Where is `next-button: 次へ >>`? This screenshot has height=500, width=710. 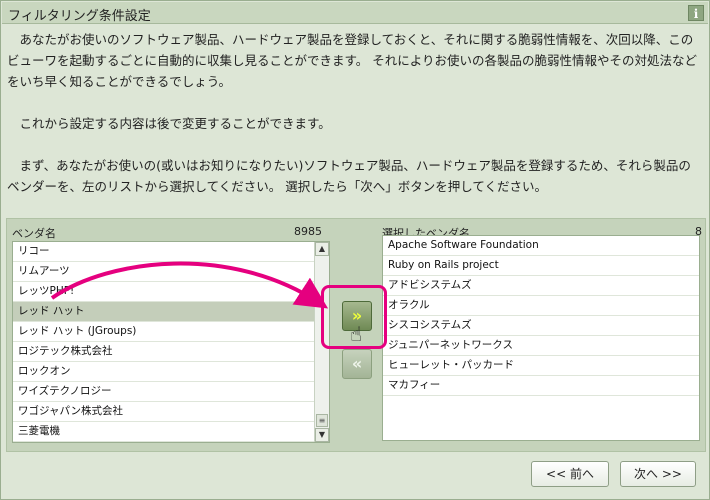 next-button: 次へ >> is located at coordinates (658, 474).